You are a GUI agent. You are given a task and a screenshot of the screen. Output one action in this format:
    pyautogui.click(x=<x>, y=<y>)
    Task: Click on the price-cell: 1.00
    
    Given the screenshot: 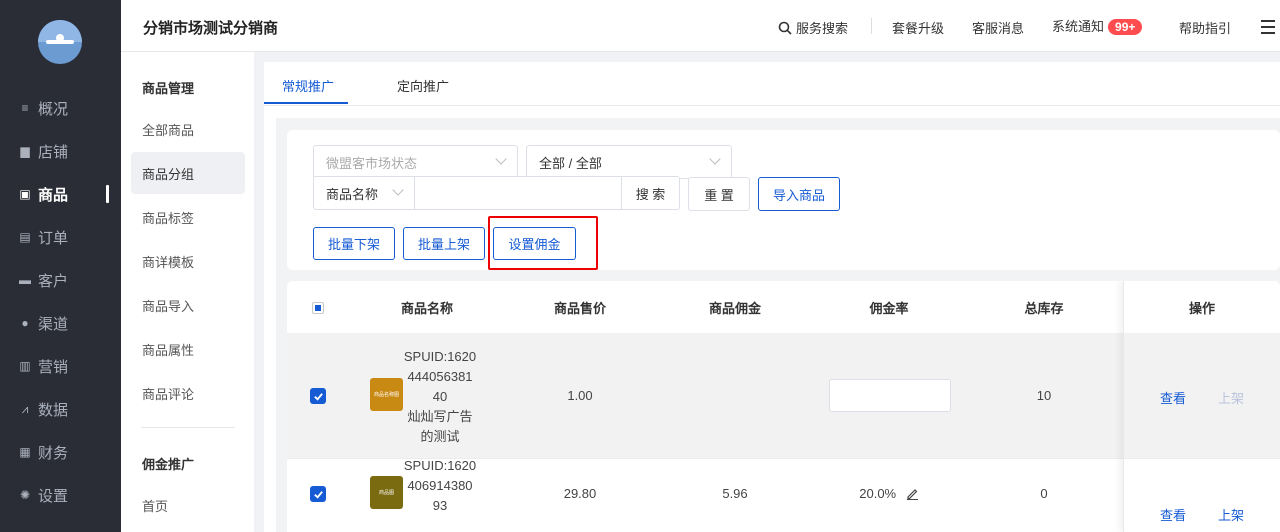 What is the action you would take?
    pyautogui.click(x=580, y=395)
    